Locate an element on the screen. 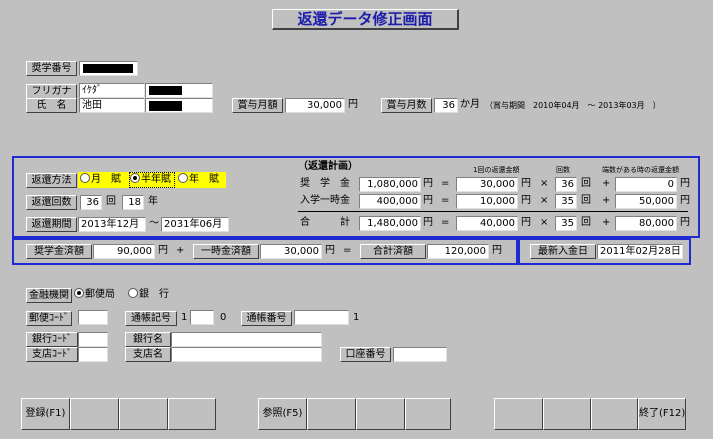 The image size is (713, 439). radio-annual: 年 賦 is located at coordinates (198, 180).